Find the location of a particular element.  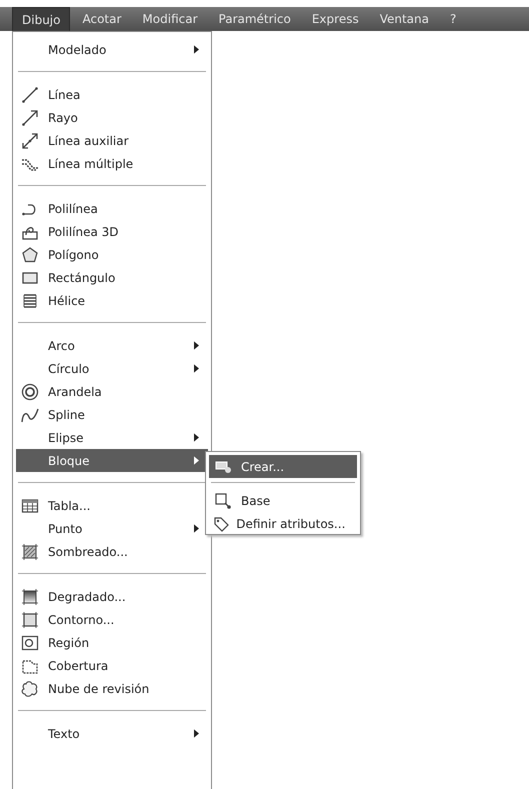

tag-icon is located at coordinates (221, 523).